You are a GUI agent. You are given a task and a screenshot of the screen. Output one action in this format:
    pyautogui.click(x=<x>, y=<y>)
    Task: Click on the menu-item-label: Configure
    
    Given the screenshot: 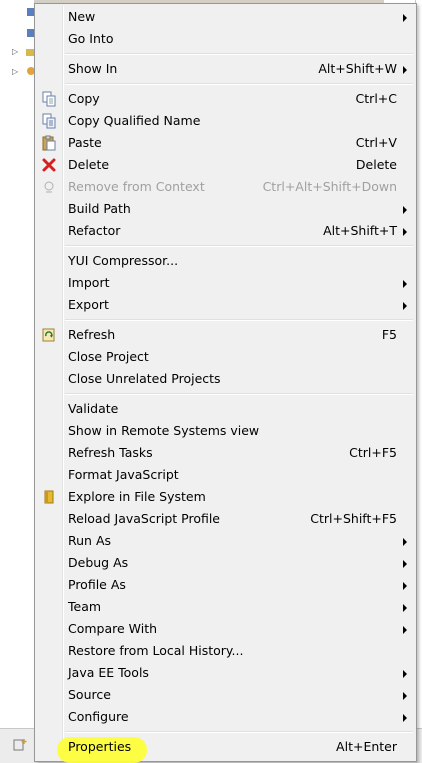 What is the action you would take?
    pyautogui.click(x=98, y=716)
    